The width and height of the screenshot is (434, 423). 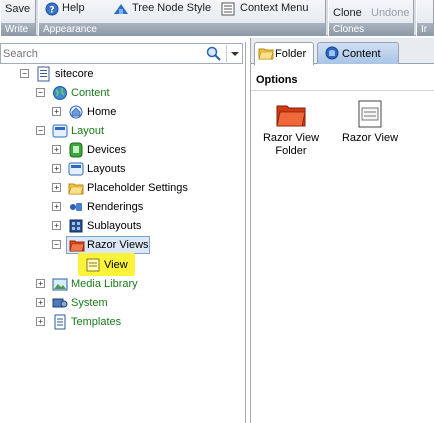 I want to click on content-tab-icon, so click(x=332, y=53).